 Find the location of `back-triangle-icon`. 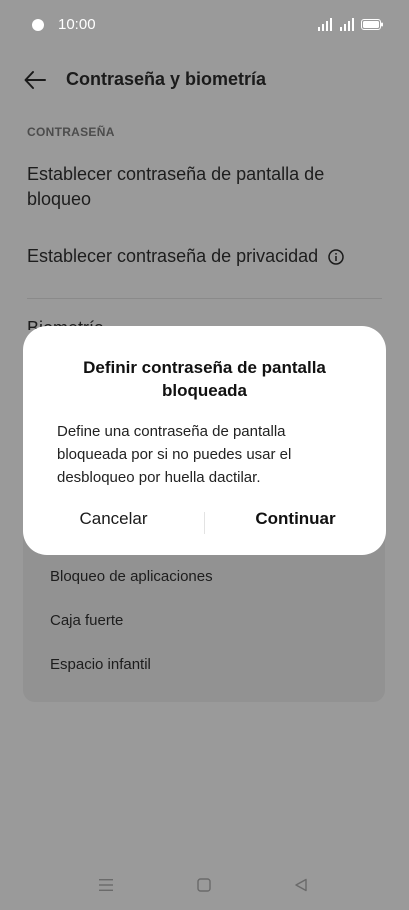

back-triangle-icon is located at coordinates (301, 885).